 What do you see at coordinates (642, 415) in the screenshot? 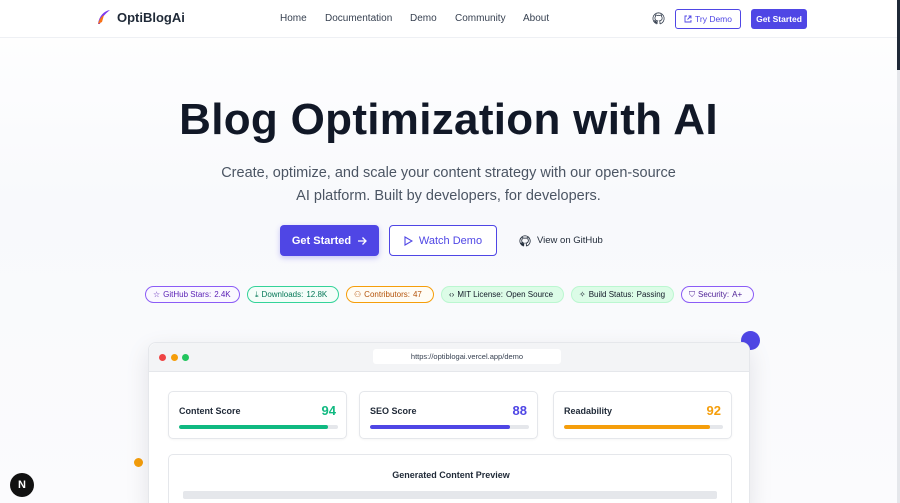
I see `readability-score-card: Readability 92` at bounding box center [642, 415].